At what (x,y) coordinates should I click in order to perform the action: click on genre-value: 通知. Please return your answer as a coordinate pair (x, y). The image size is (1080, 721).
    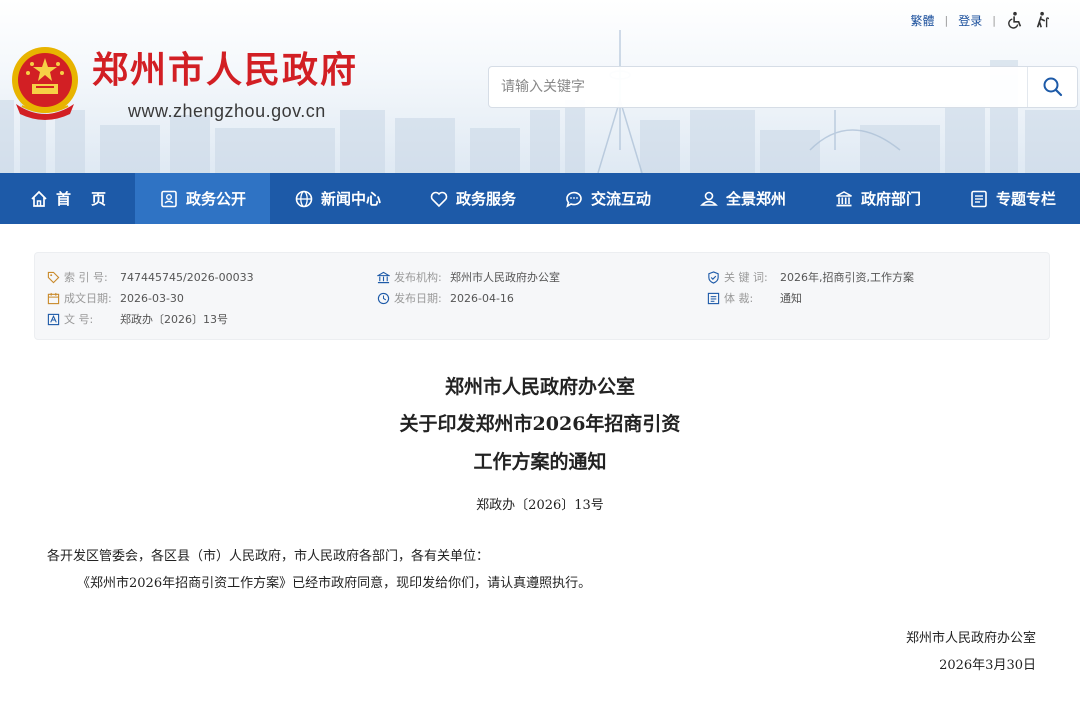
    Looking at the image, I should click on (791, 298).